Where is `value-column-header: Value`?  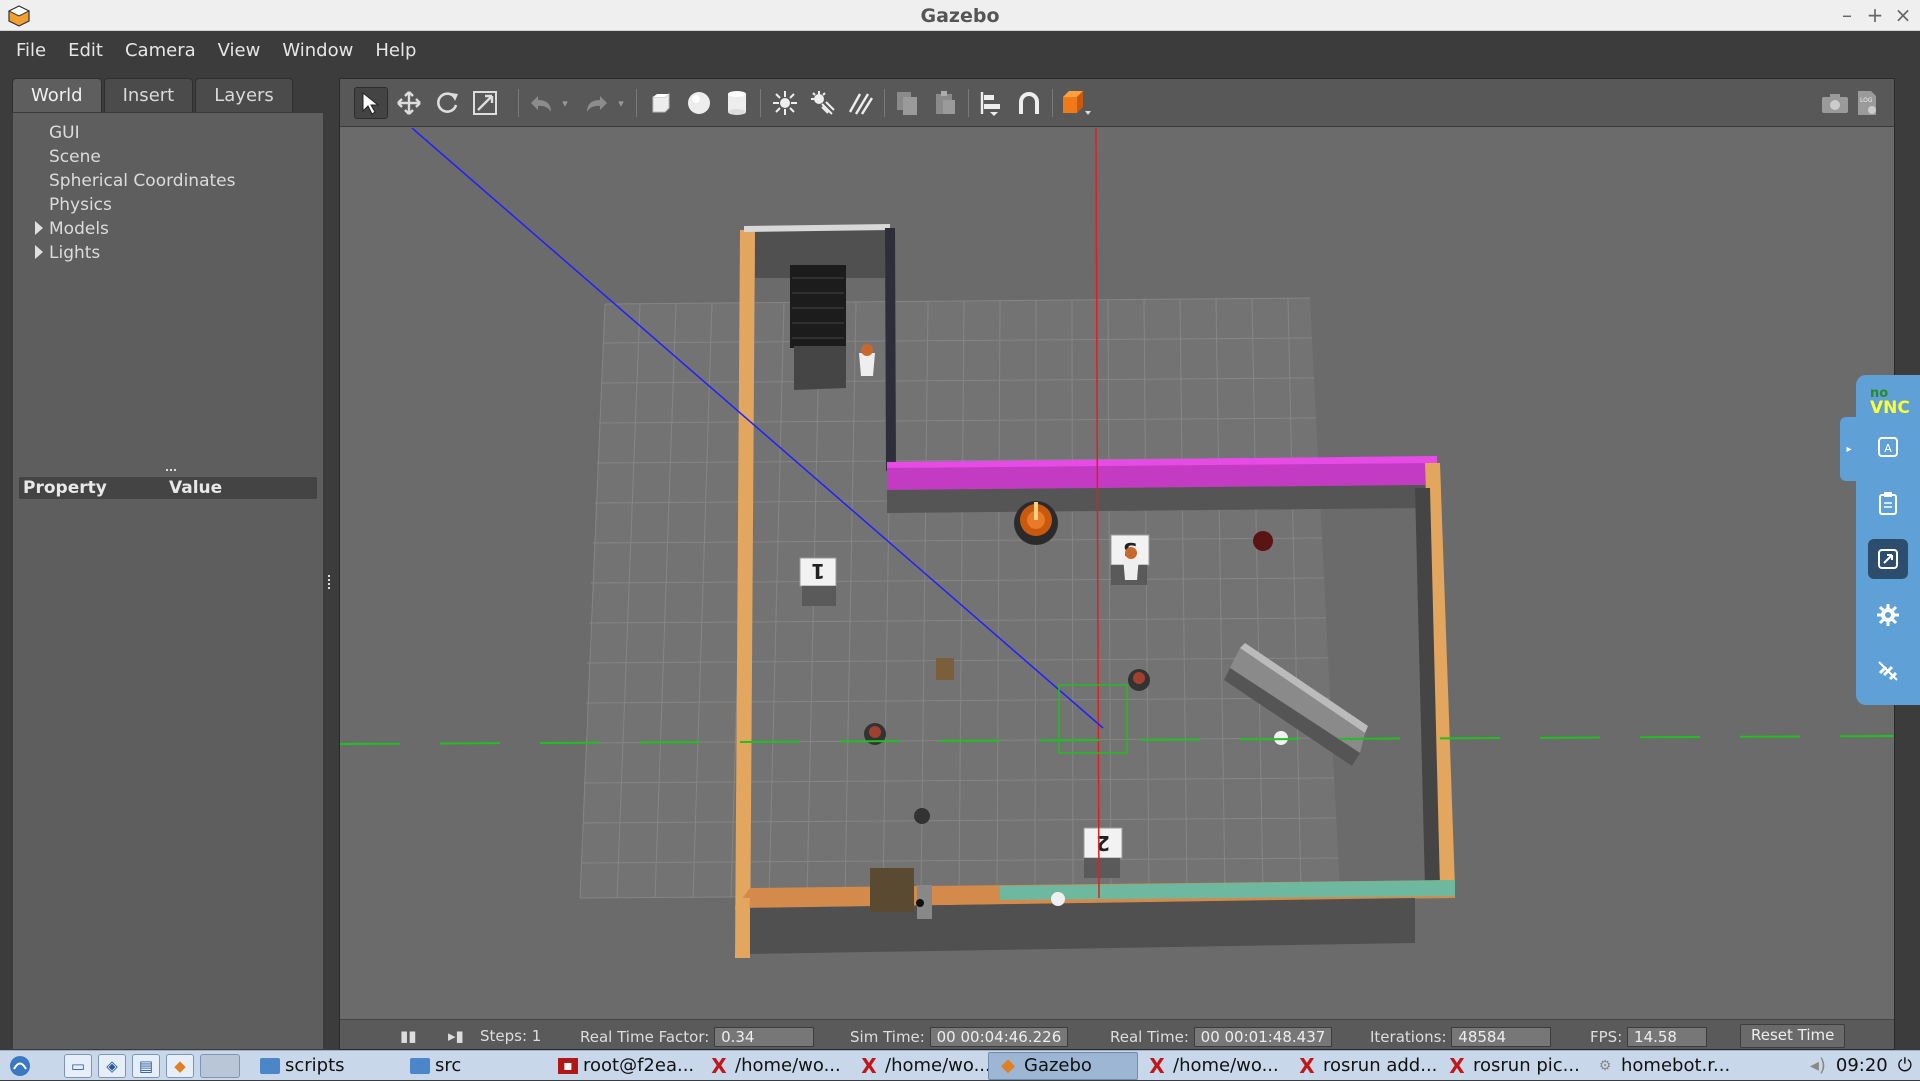 value-column-header: Value is located at coordinates (195, 488).